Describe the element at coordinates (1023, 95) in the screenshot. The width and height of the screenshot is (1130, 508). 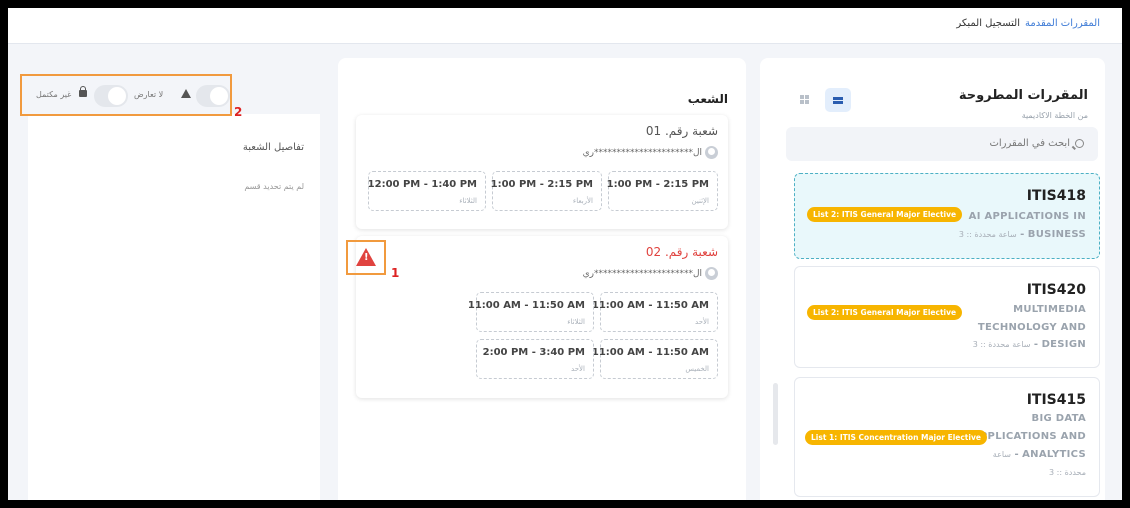
I see `panel-title: المقررات المطروحة` at that location.